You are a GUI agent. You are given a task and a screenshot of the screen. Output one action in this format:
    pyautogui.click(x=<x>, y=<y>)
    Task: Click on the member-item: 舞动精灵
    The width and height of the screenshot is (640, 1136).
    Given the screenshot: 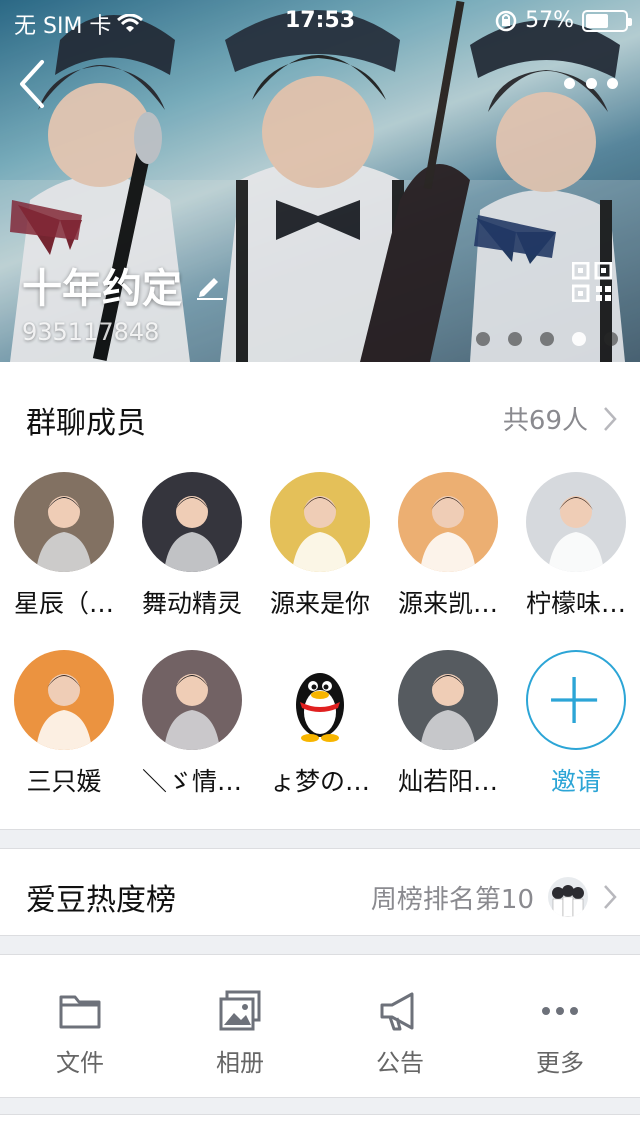 What is the action you would take?
    pyautogui.click(x=192, y=557)
    